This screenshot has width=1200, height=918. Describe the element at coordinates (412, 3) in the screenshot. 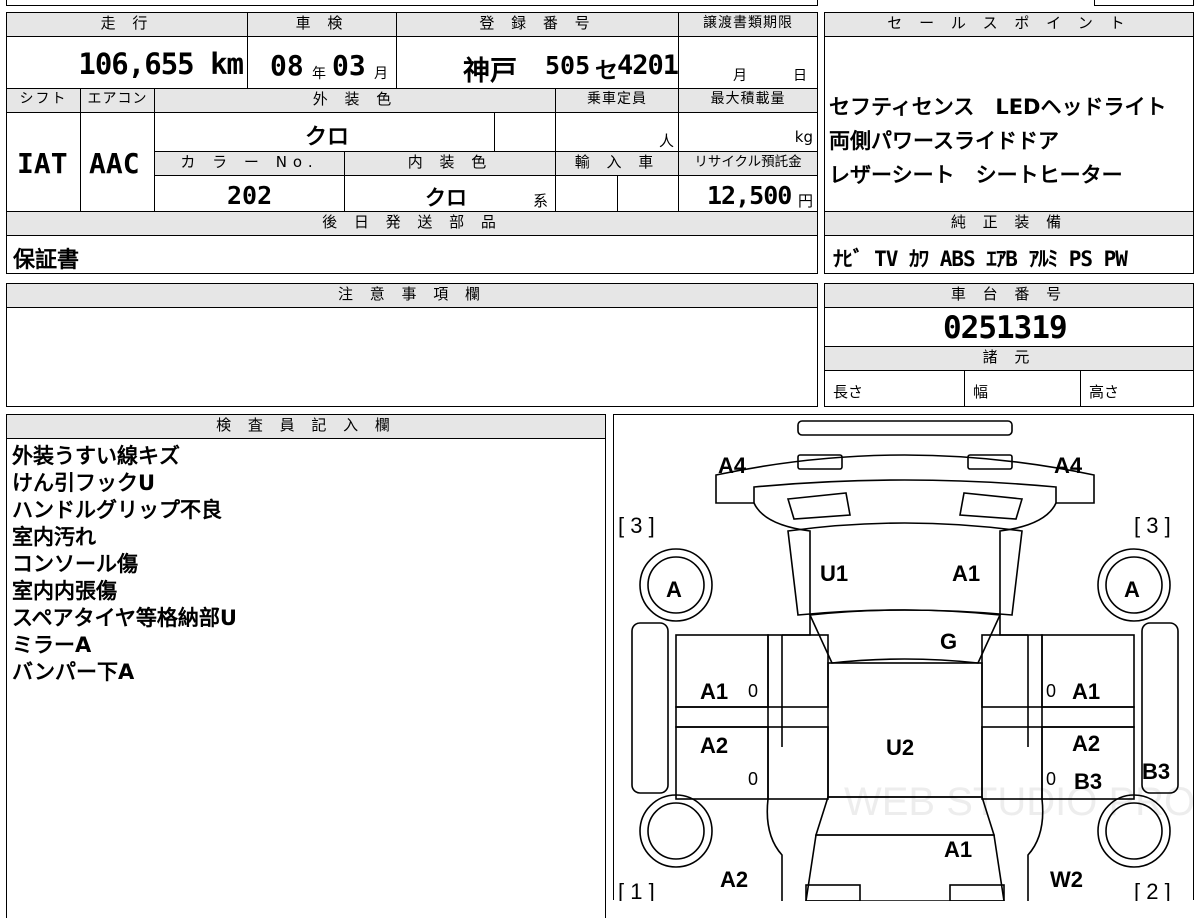

I see `top-cropped-row` at that location.